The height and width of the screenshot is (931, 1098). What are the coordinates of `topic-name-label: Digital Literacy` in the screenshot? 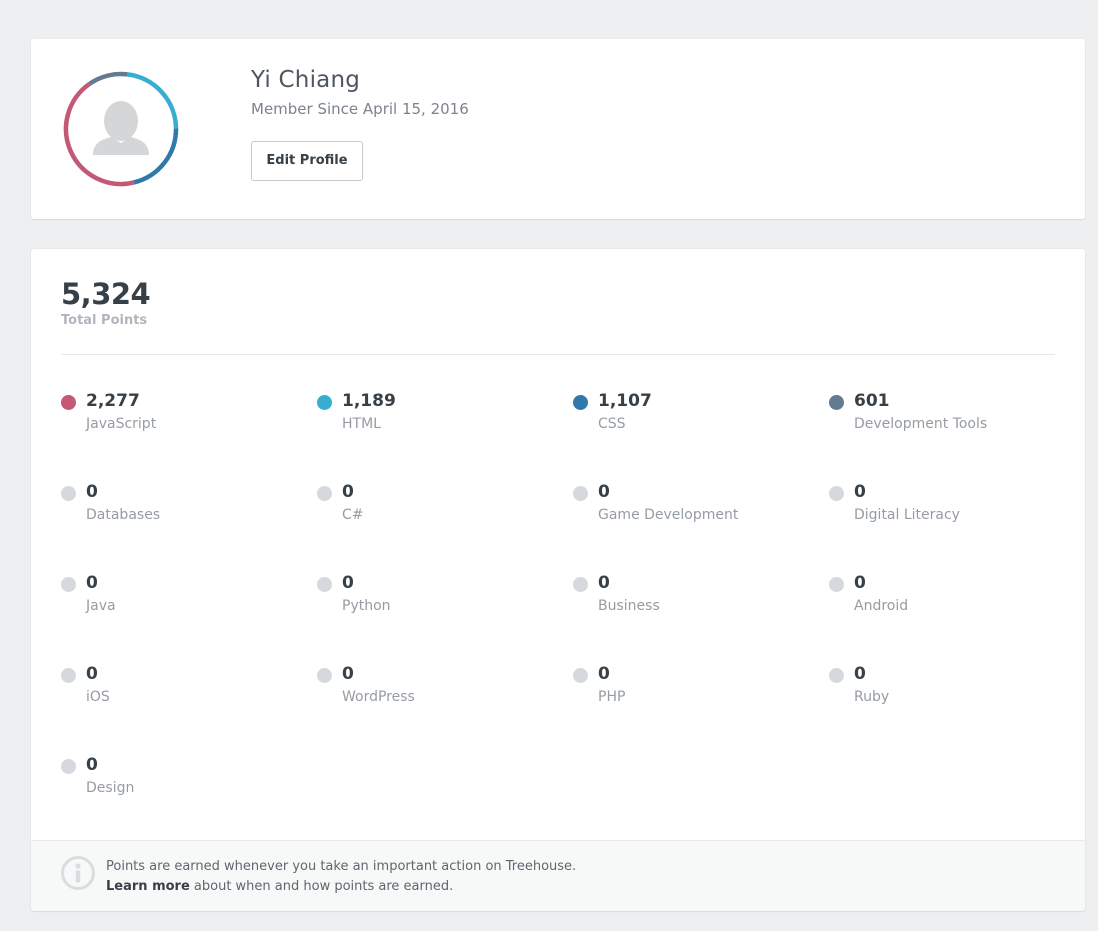 It's located at (907, 515).